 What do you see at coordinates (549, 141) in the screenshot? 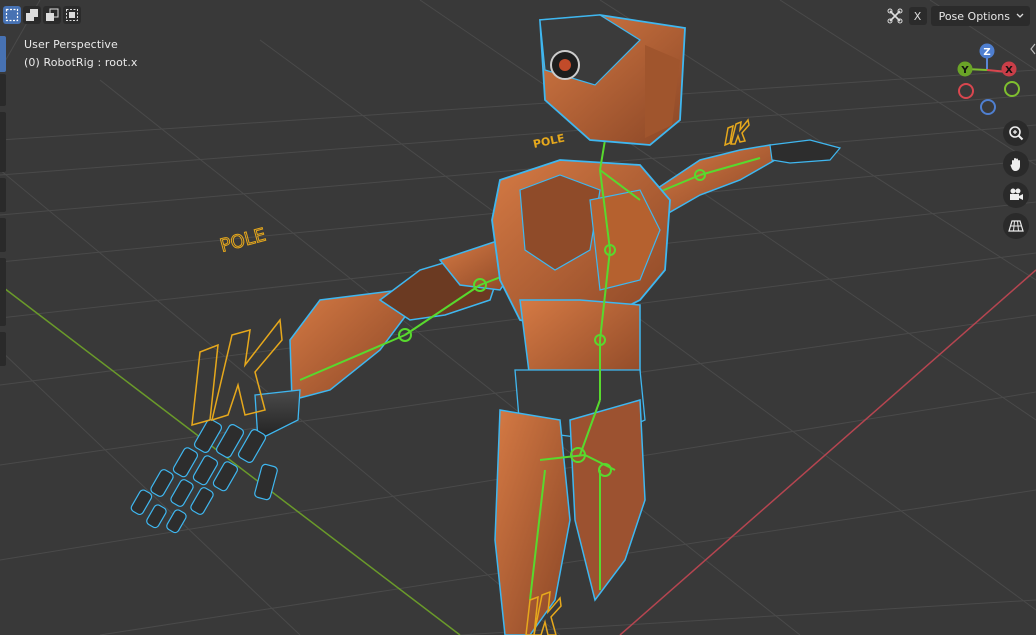
I see `pole-right-label: POLE` at bounding box center [549, 141].